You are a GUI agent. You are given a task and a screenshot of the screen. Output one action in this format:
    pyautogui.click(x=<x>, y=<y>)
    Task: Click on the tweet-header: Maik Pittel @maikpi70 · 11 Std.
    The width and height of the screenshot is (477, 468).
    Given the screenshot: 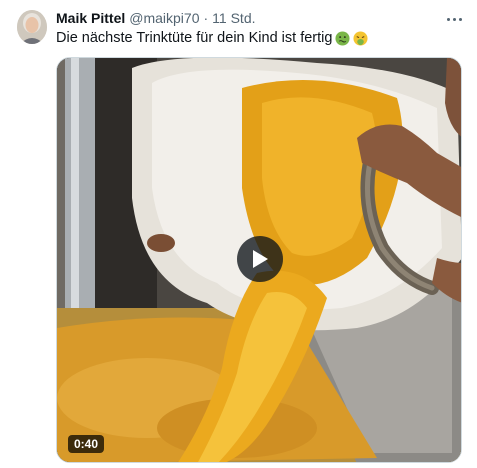 What is the action you would take?
    pyautogui.click(x=156, y=19)
    